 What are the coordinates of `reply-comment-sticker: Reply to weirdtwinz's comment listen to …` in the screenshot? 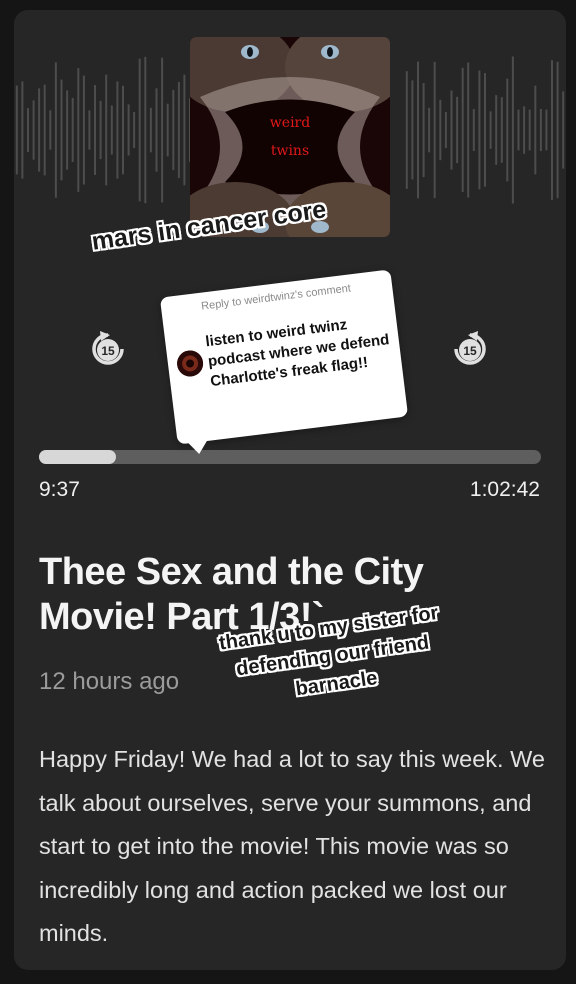 It's located at (284, 362).